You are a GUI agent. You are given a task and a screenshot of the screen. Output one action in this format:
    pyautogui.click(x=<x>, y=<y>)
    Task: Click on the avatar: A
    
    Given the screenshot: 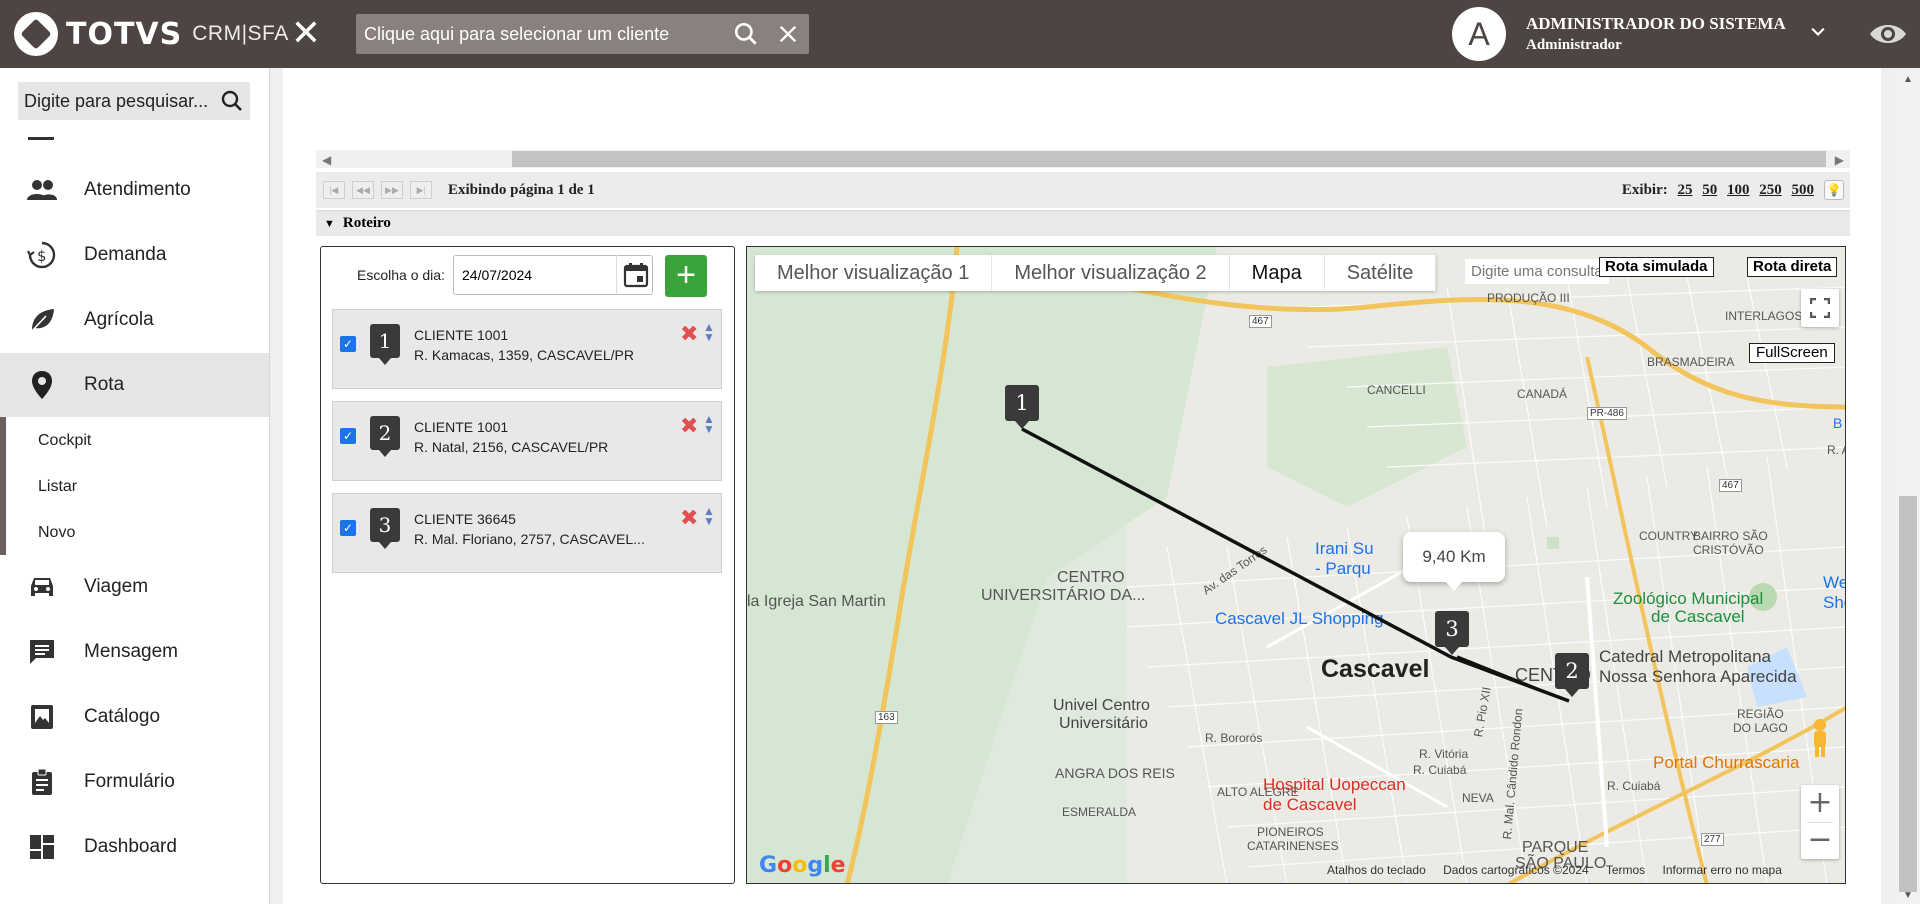 What is the action you would take?
    pyautogui.click(x=1479, y=34)
    